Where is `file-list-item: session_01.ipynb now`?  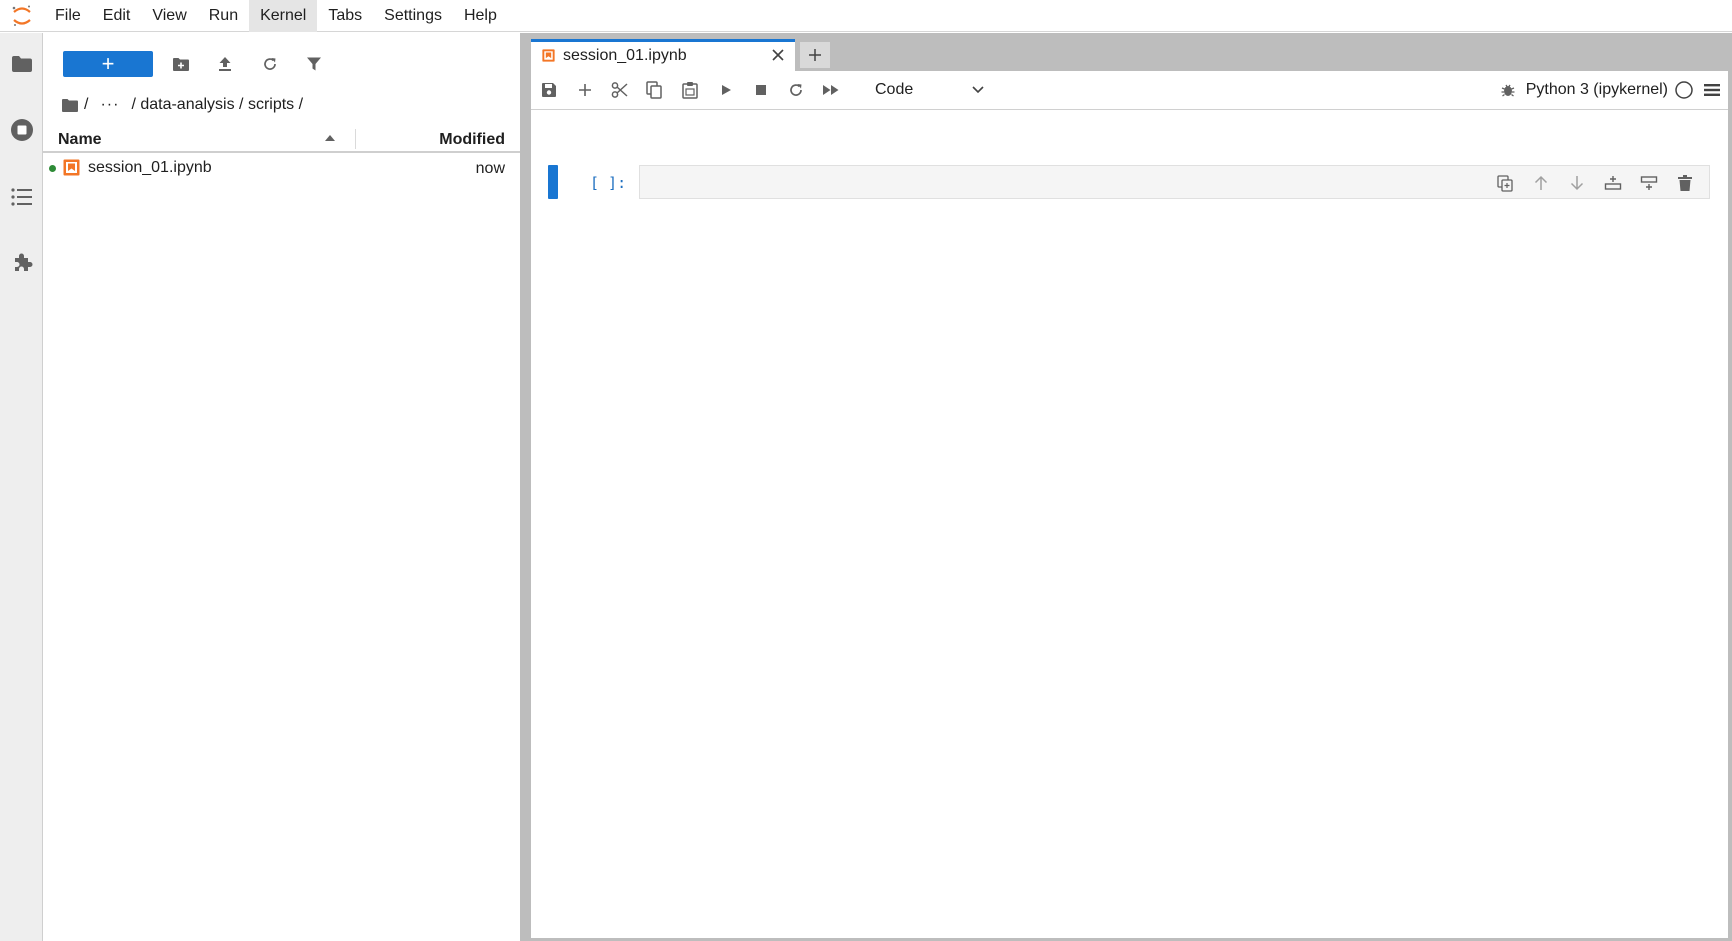
file-list-item: session_01.ipynb now is located at coordinates (281, 168).